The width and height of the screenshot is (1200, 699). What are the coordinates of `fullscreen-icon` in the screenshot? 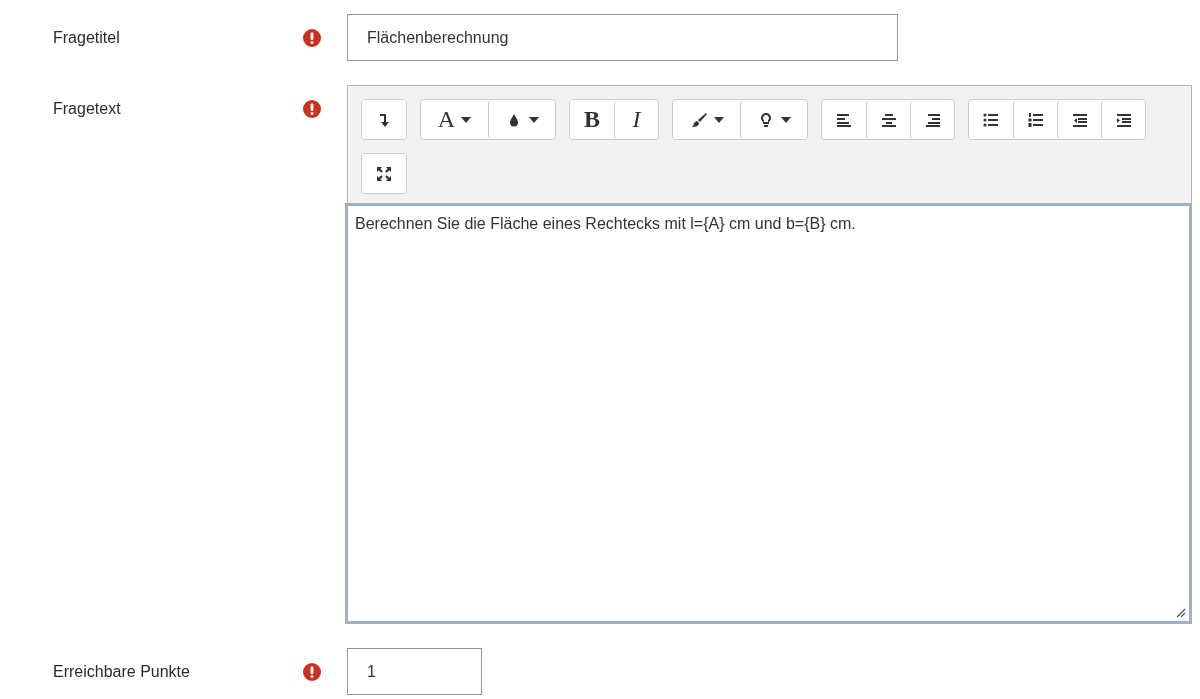 It's located at (384, 173).